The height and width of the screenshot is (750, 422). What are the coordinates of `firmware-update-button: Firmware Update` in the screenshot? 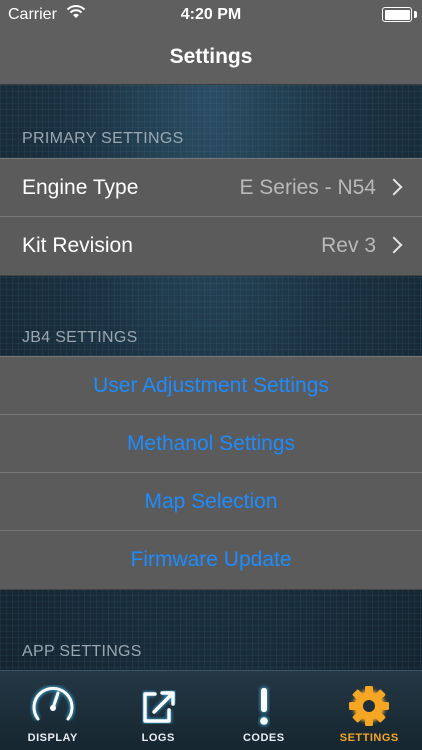 It's located at (211, 560).